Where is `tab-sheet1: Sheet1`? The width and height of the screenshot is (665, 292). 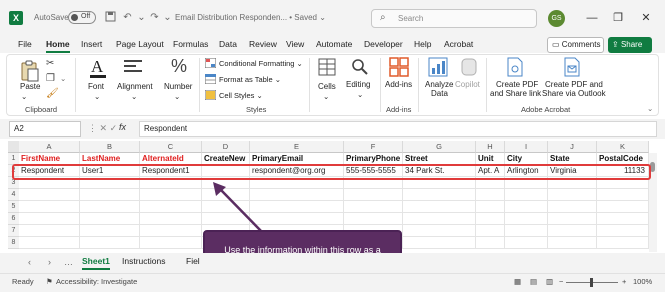 tab-sheet1: Sheet1 is located at coordinates (96, 261).